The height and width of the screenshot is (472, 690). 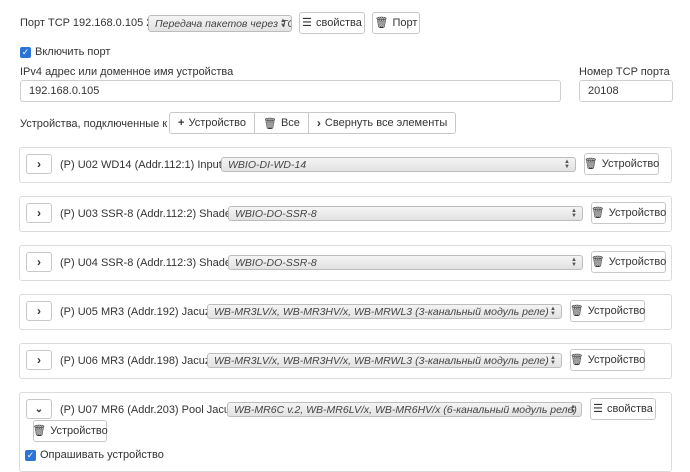 What do you see at coordinates (386, 123) in the screenshot?
I see `collapse-all-label: Свернуть все элементы` at bounding box center [386, 123].